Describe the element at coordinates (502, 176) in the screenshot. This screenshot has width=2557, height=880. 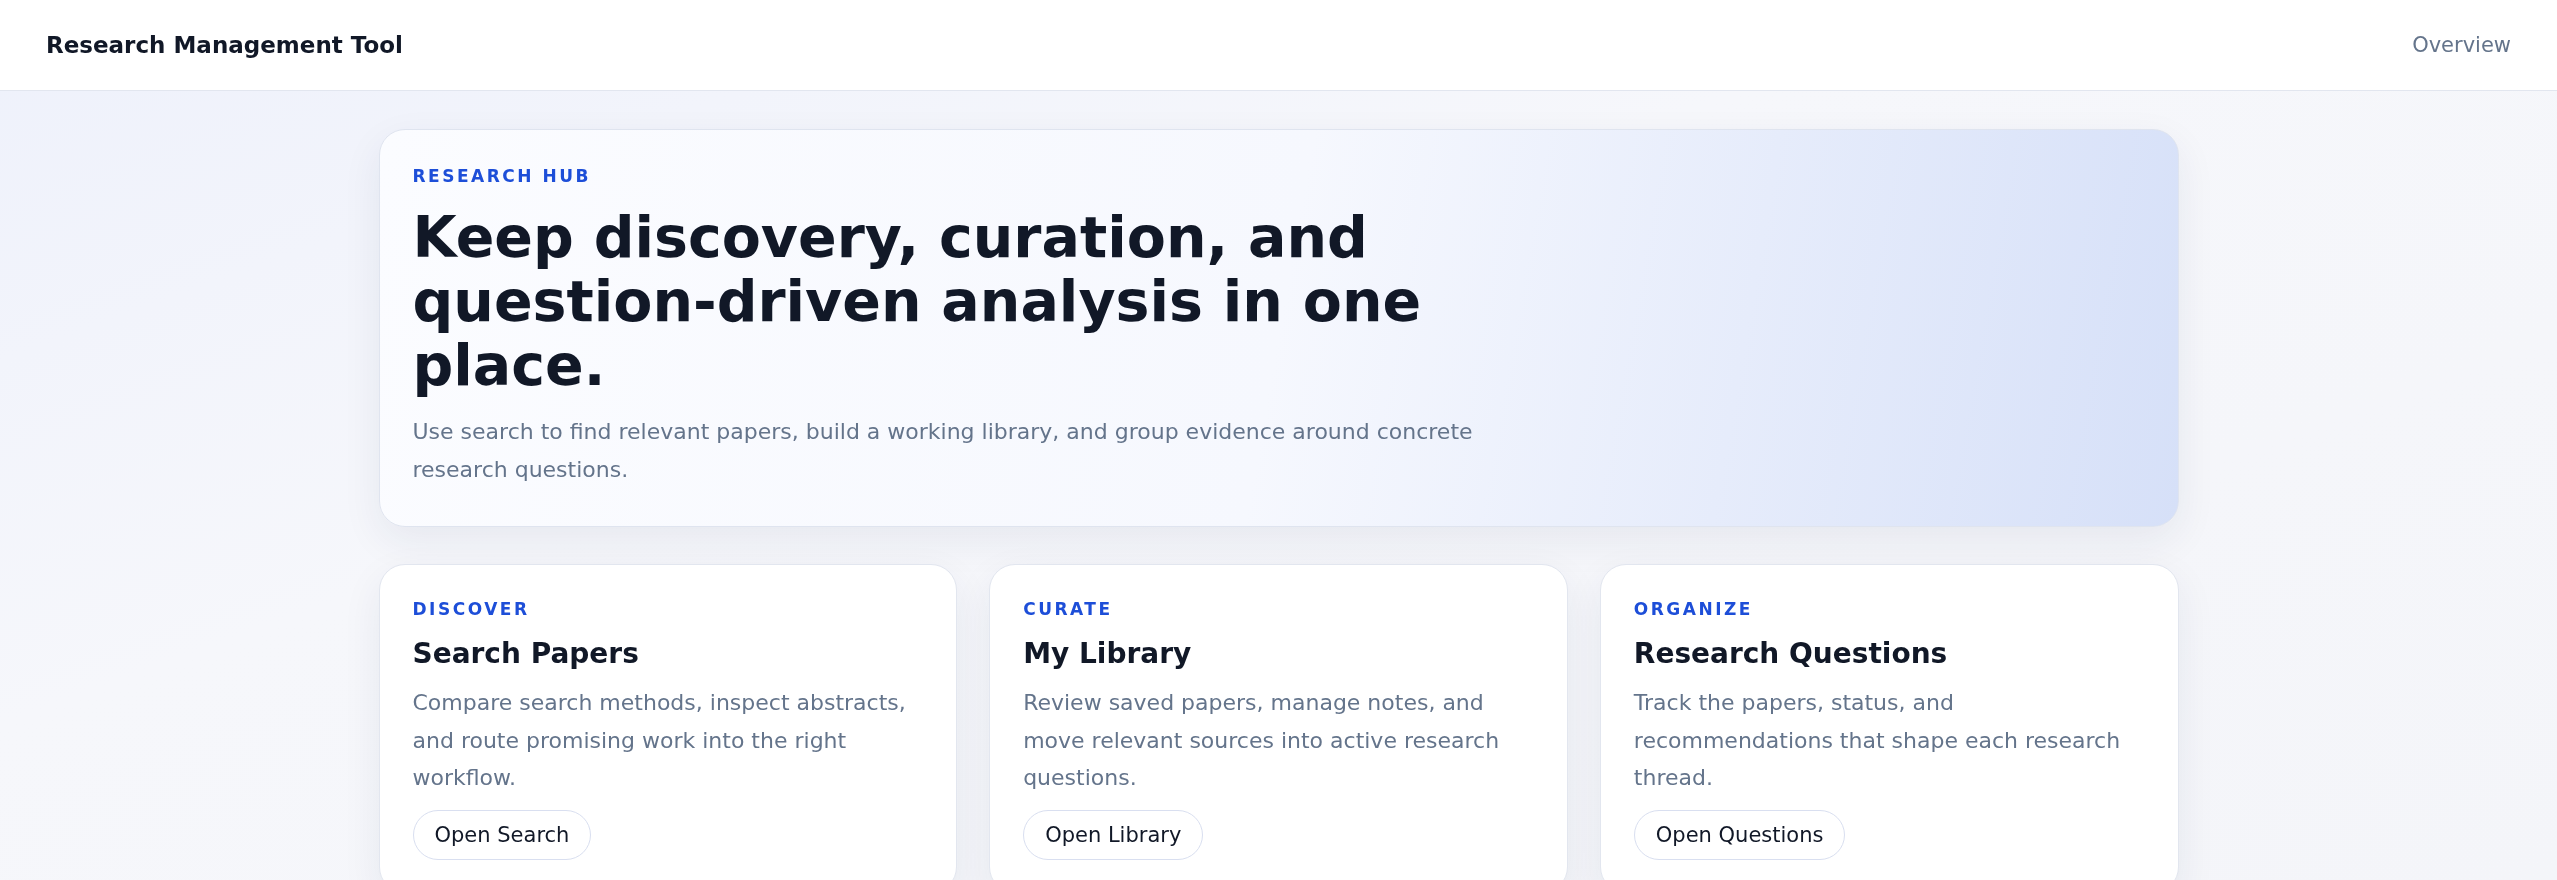
I see `hero-eyebrow: RESEARCH HUB` at that location.